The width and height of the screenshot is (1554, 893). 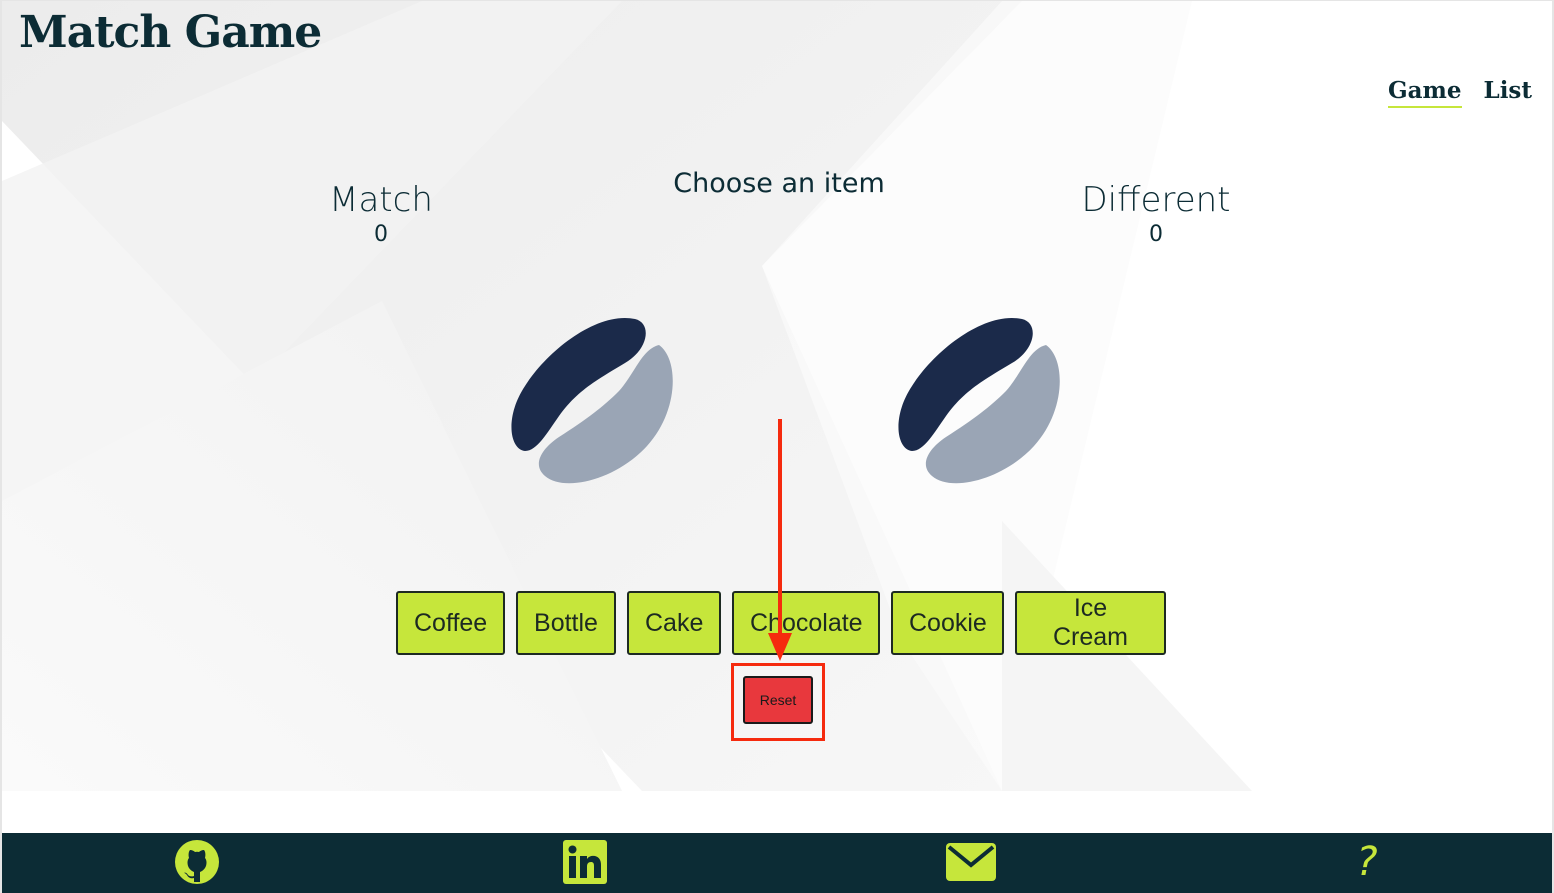 What do you see at coordinates (1425, 92) in the screenshot?
I see `nav-game-link: Game` at bounding box center [1425, 92].